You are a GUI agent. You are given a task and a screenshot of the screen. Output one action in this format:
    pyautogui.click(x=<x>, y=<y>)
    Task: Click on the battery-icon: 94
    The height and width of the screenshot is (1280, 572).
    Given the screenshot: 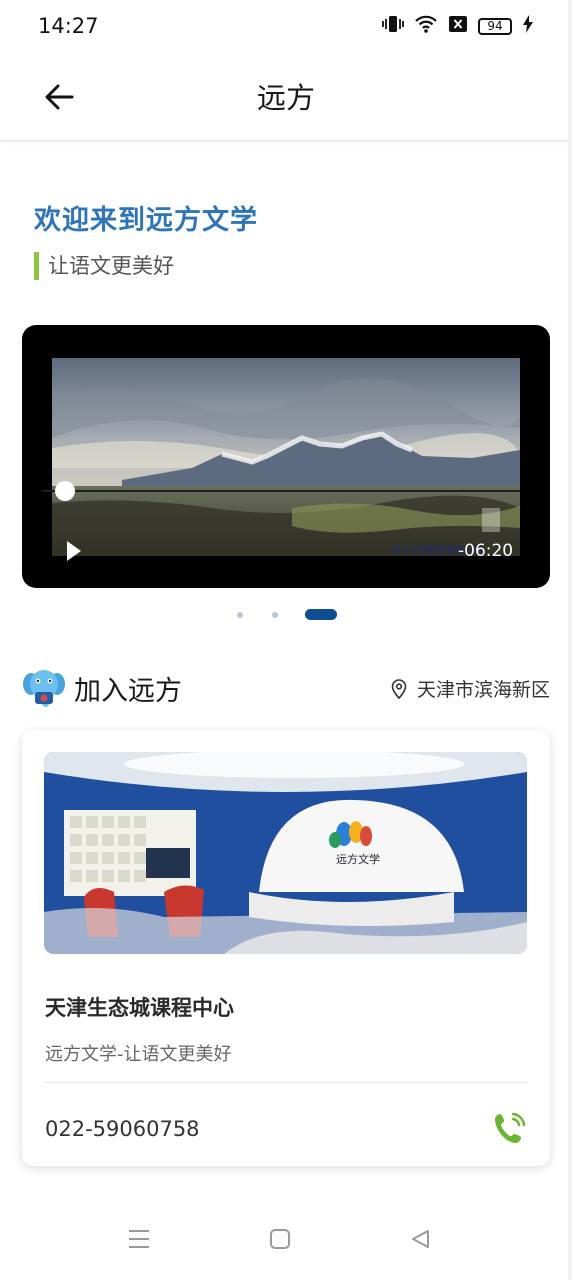 What is the action you would take?
    pyautogui.click(x=495, y=26)
    